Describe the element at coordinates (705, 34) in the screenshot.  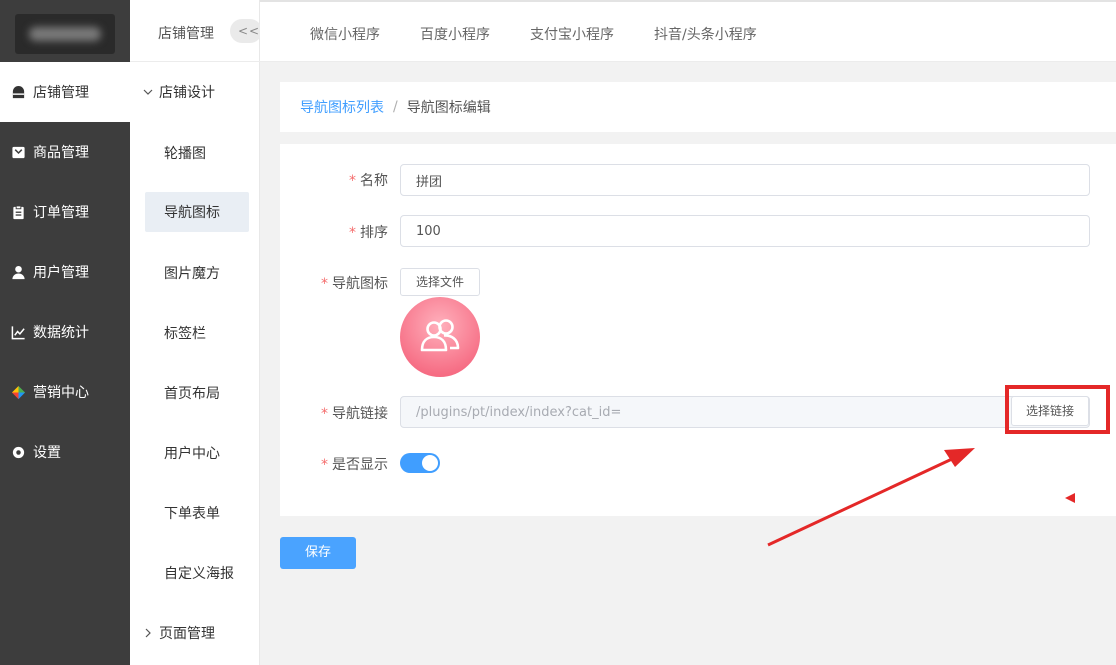
I see `tab-douyin: 抖音/头条小程序` at that location.